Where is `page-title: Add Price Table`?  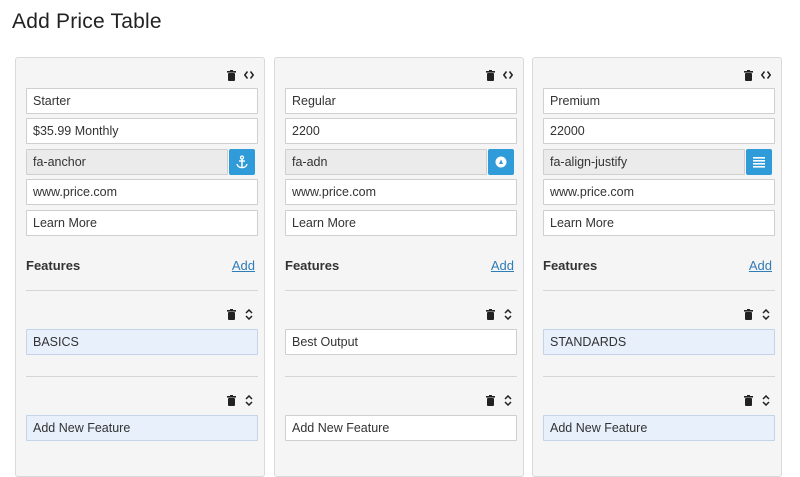
page-title: Add Price Table is located at coordinates (87, 21).